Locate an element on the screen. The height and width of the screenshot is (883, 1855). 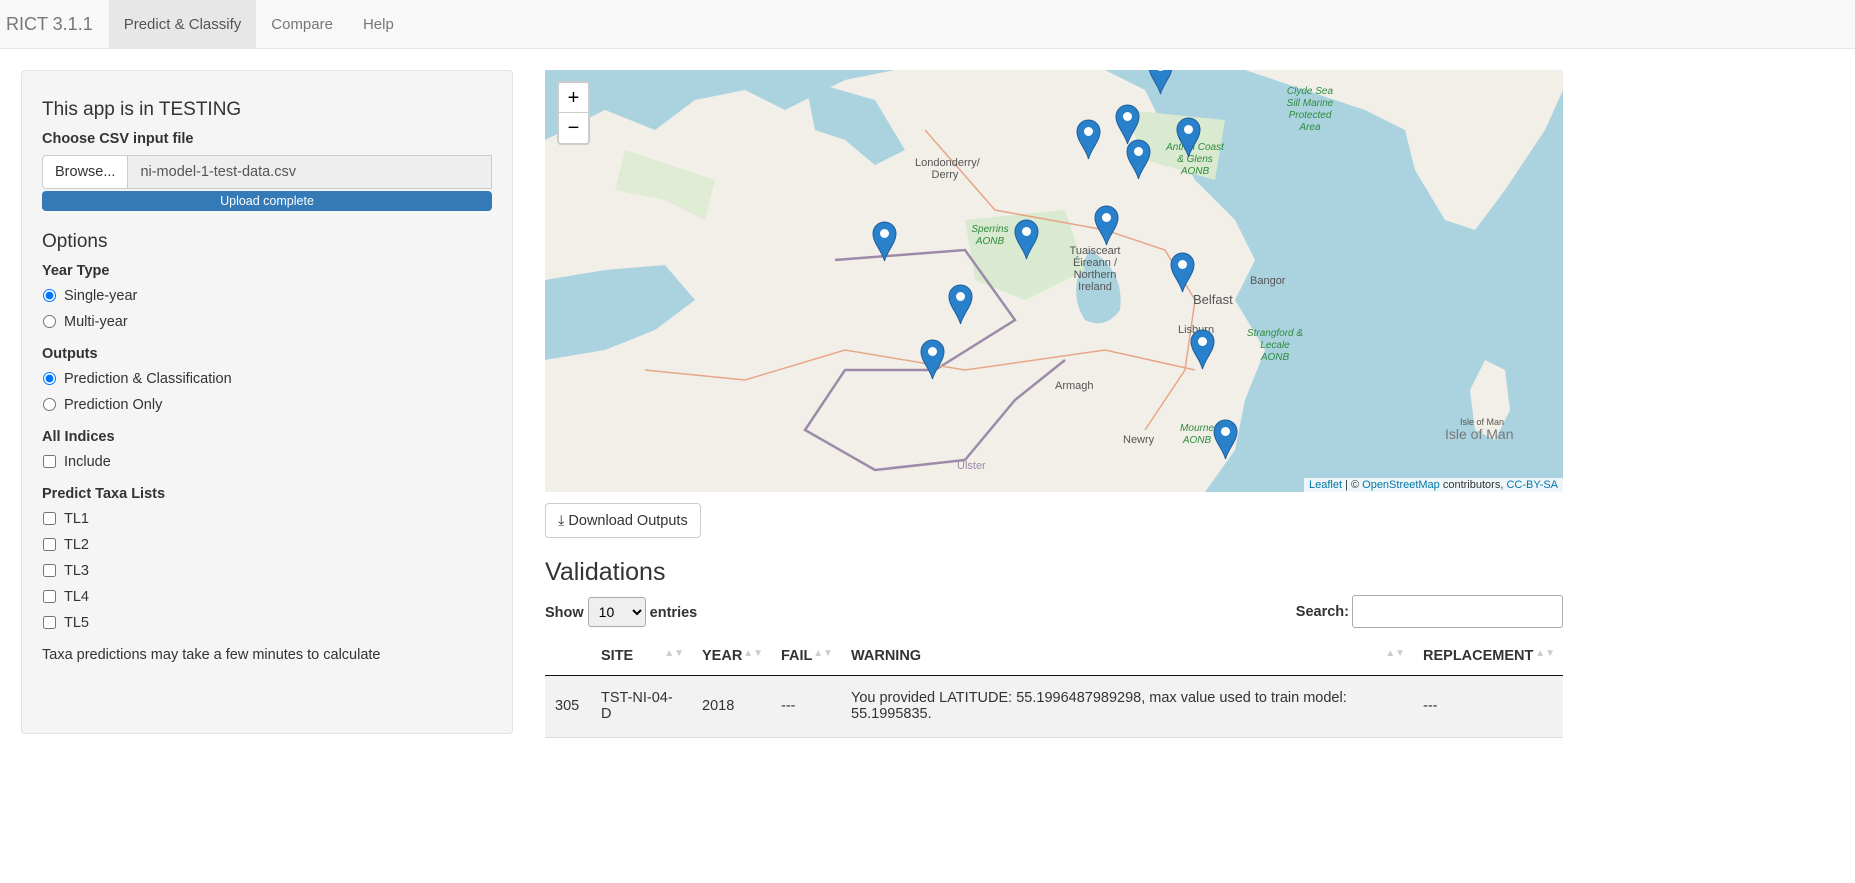
checkbox-label: TL5 is located at coordinates (76, 622).